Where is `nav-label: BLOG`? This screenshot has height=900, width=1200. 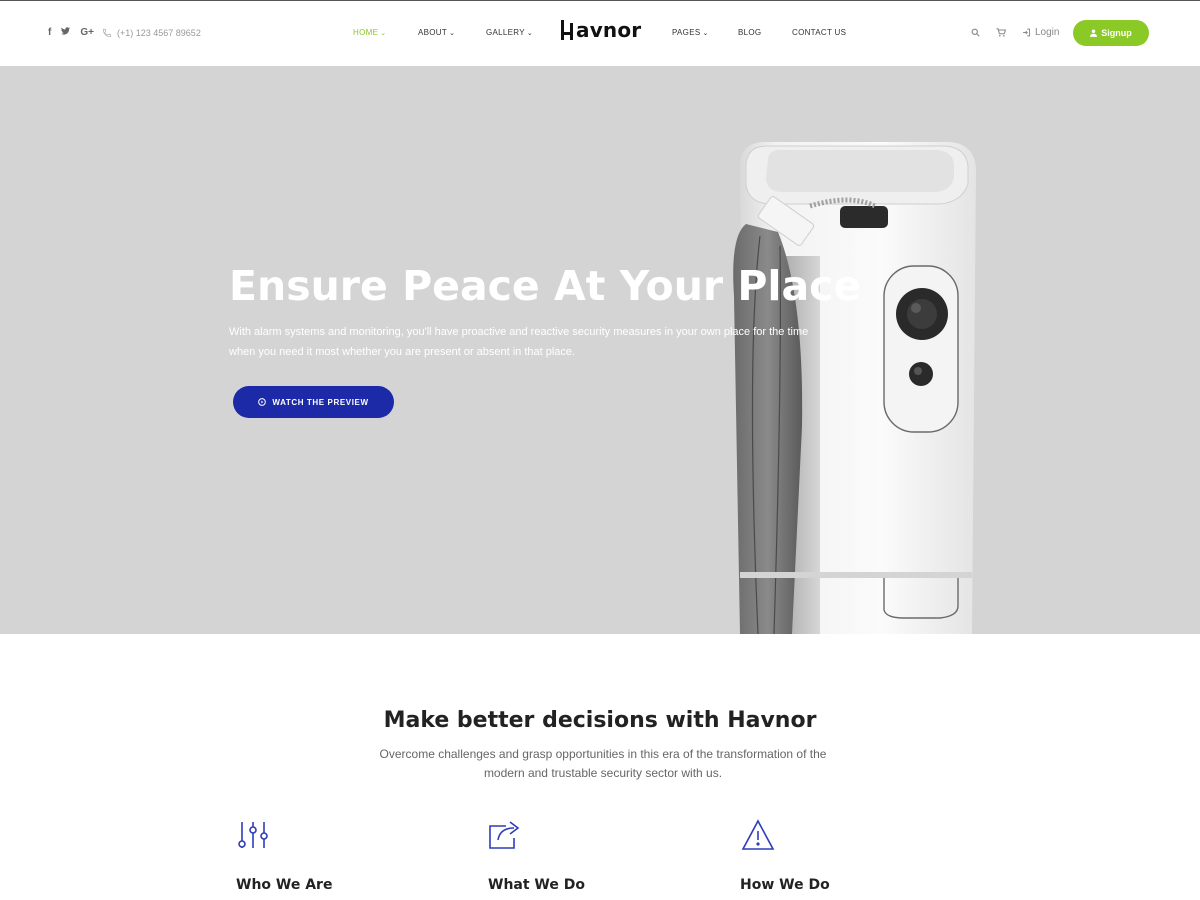 nav-label: BLOG is located at coordinates (750, 32).